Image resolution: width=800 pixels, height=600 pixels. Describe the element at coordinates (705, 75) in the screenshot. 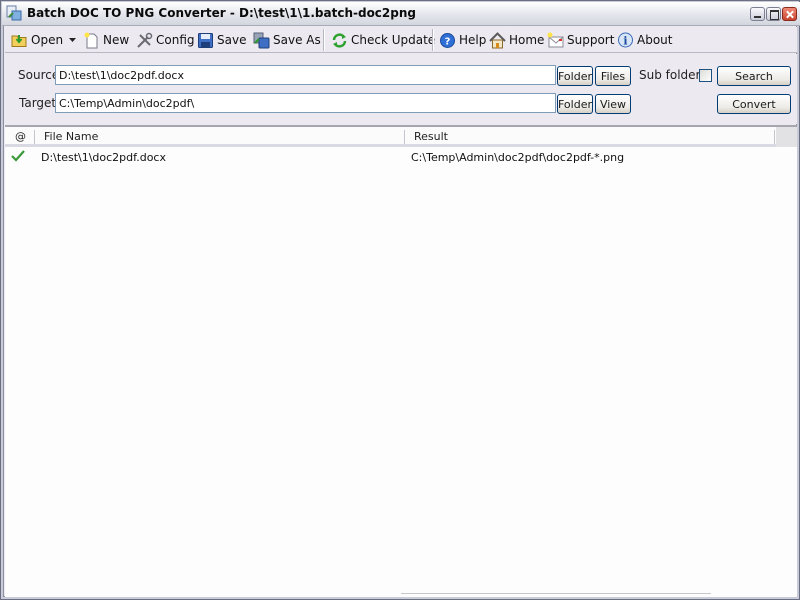

I see `subfolders-checkbox` at that location.